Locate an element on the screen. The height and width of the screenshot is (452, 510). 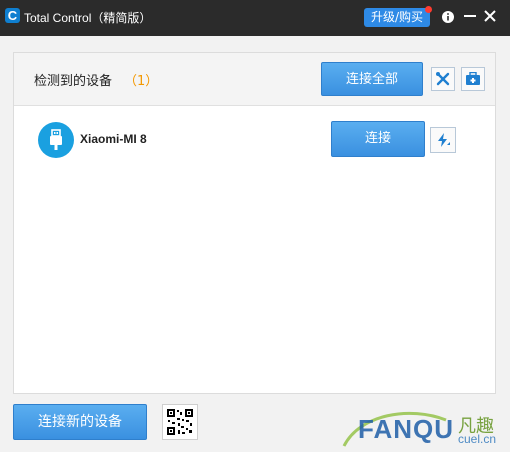
tools-button is located at coordinates (443, 79).